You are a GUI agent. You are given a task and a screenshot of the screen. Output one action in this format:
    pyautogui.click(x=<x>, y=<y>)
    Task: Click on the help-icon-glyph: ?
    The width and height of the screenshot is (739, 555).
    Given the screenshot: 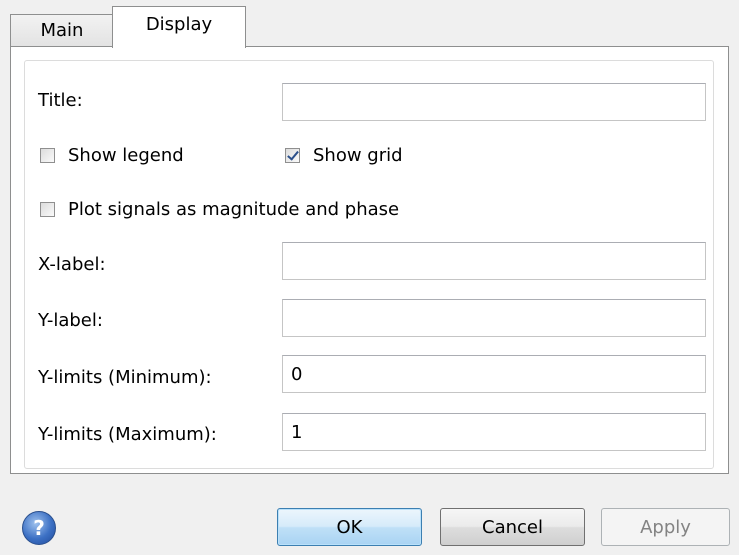 What is the action you would take?
    pyautogui.click(x=39, y=528)
    